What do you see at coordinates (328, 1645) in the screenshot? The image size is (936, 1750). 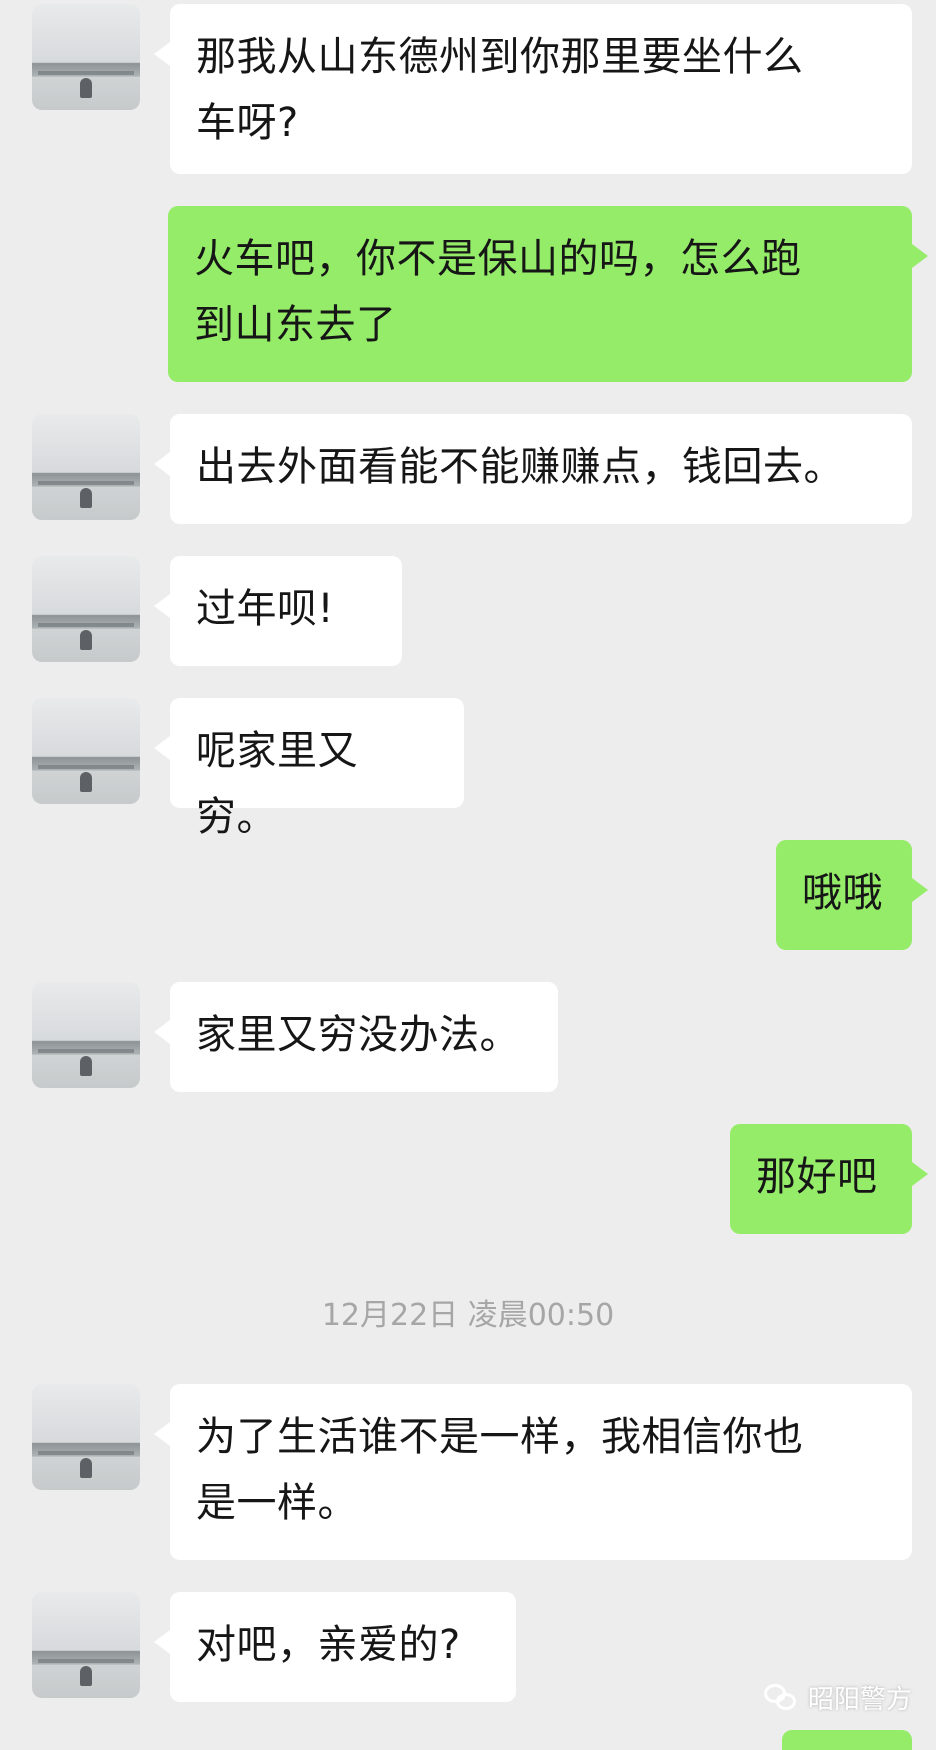 I see `message-line: 对吧，亲爱的?` at bounding box center [328, 1645].